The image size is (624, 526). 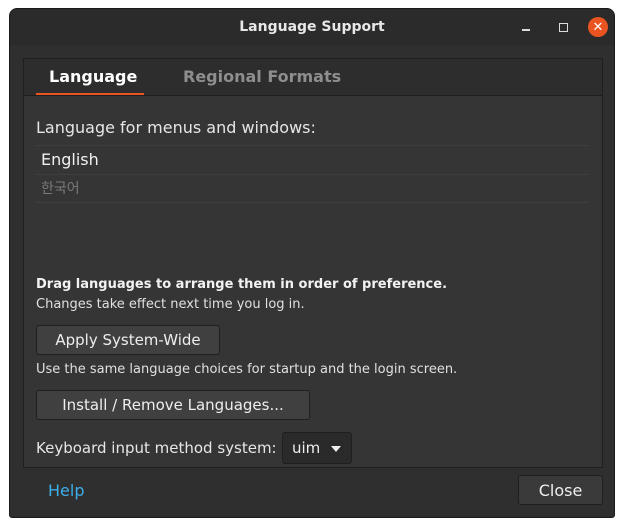 I want to click on keyboard-input-method-value: uim, so click(x=306, y=448).